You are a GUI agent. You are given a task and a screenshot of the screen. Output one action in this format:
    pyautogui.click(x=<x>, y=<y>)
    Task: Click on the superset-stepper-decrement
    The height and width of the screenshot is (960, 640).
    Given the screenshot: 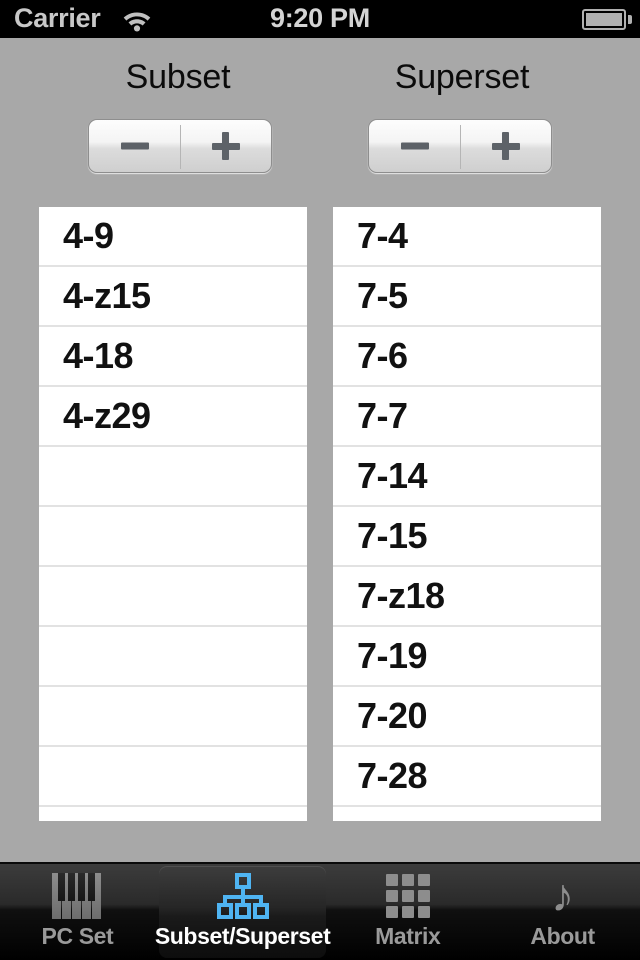 What is the action you would take?
    pyautogui.click(x=414, y=146)
    